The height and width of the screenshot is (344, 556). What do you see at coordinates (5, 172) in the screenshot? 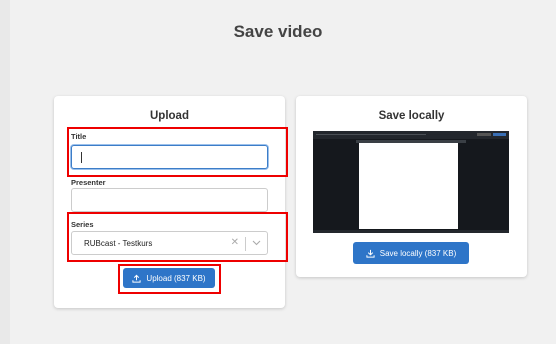
I see `left-edge` at bounding box center [5, 172].